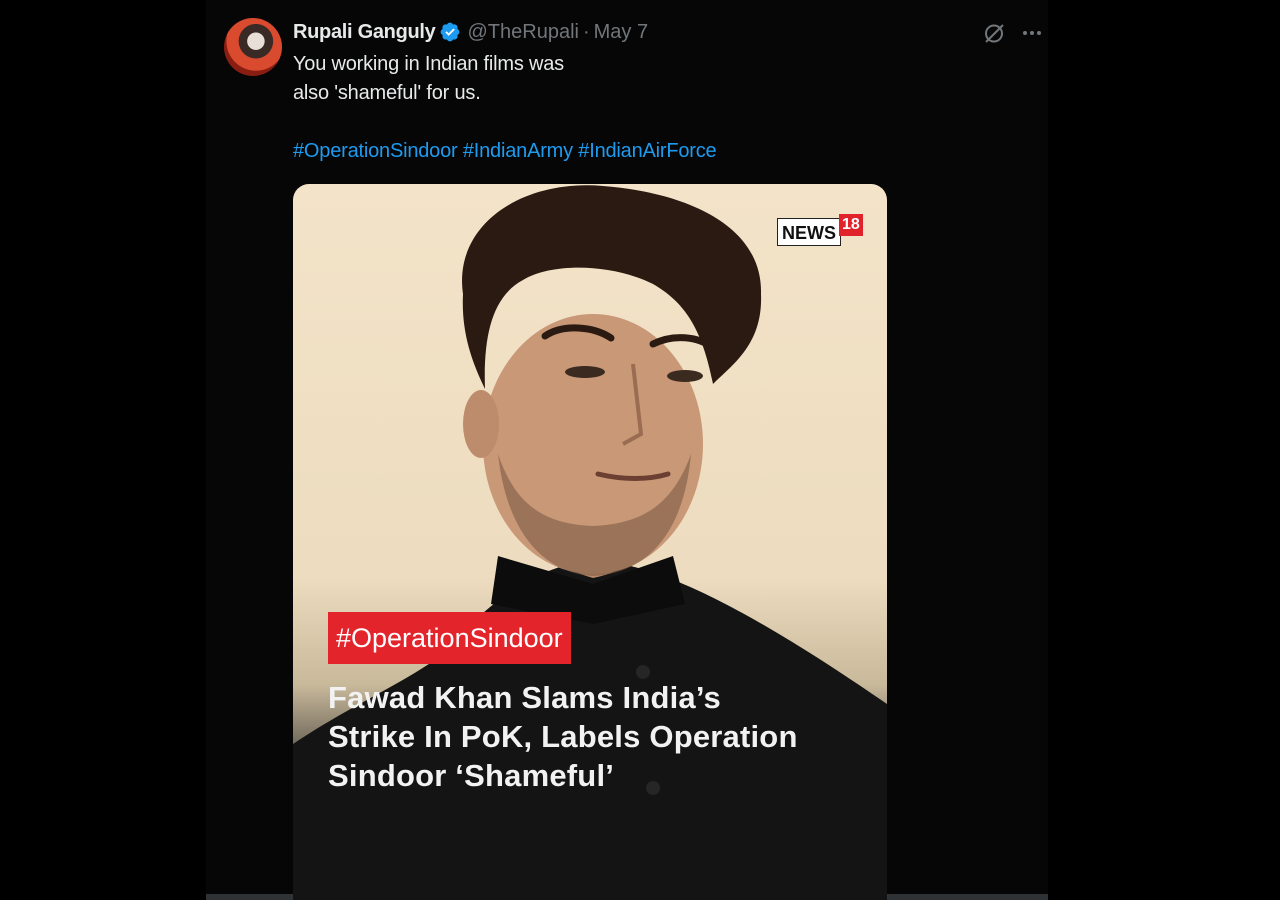 Image resolution: width=1280 pixels, height=900 pixels. What do you see at coordinates (621, 32) in the screenshot?
I see `tweet-date: May 7` at bounding box center [621, 32].